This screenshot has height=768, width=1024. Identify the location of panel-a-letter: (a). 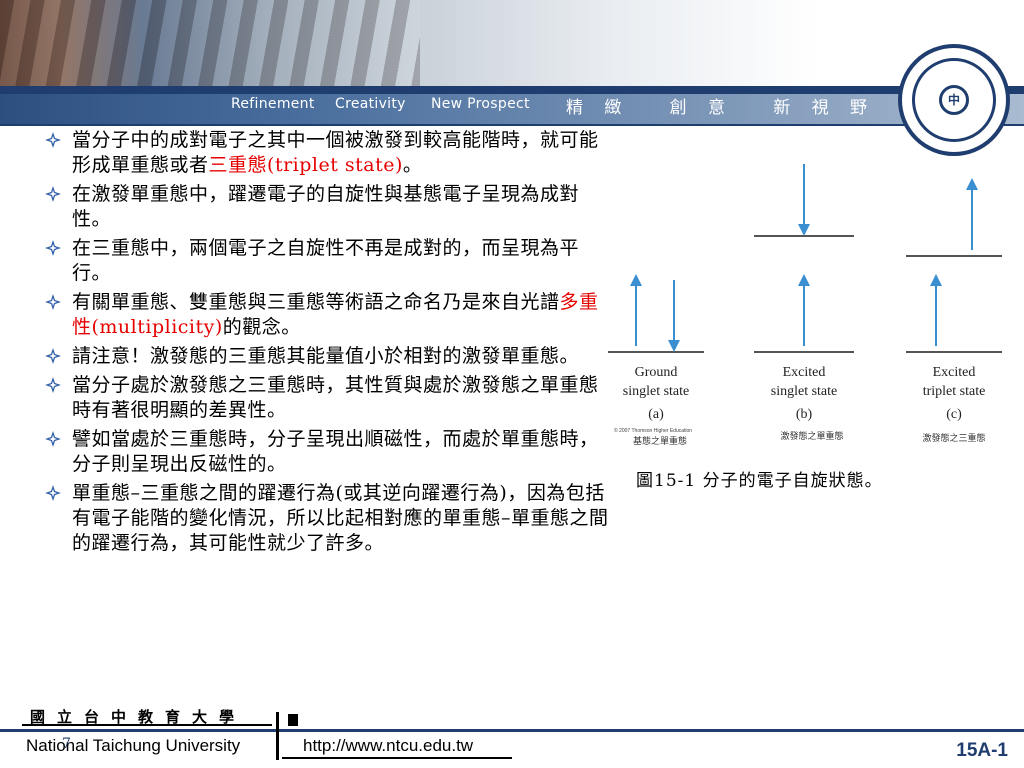
(656, 414).